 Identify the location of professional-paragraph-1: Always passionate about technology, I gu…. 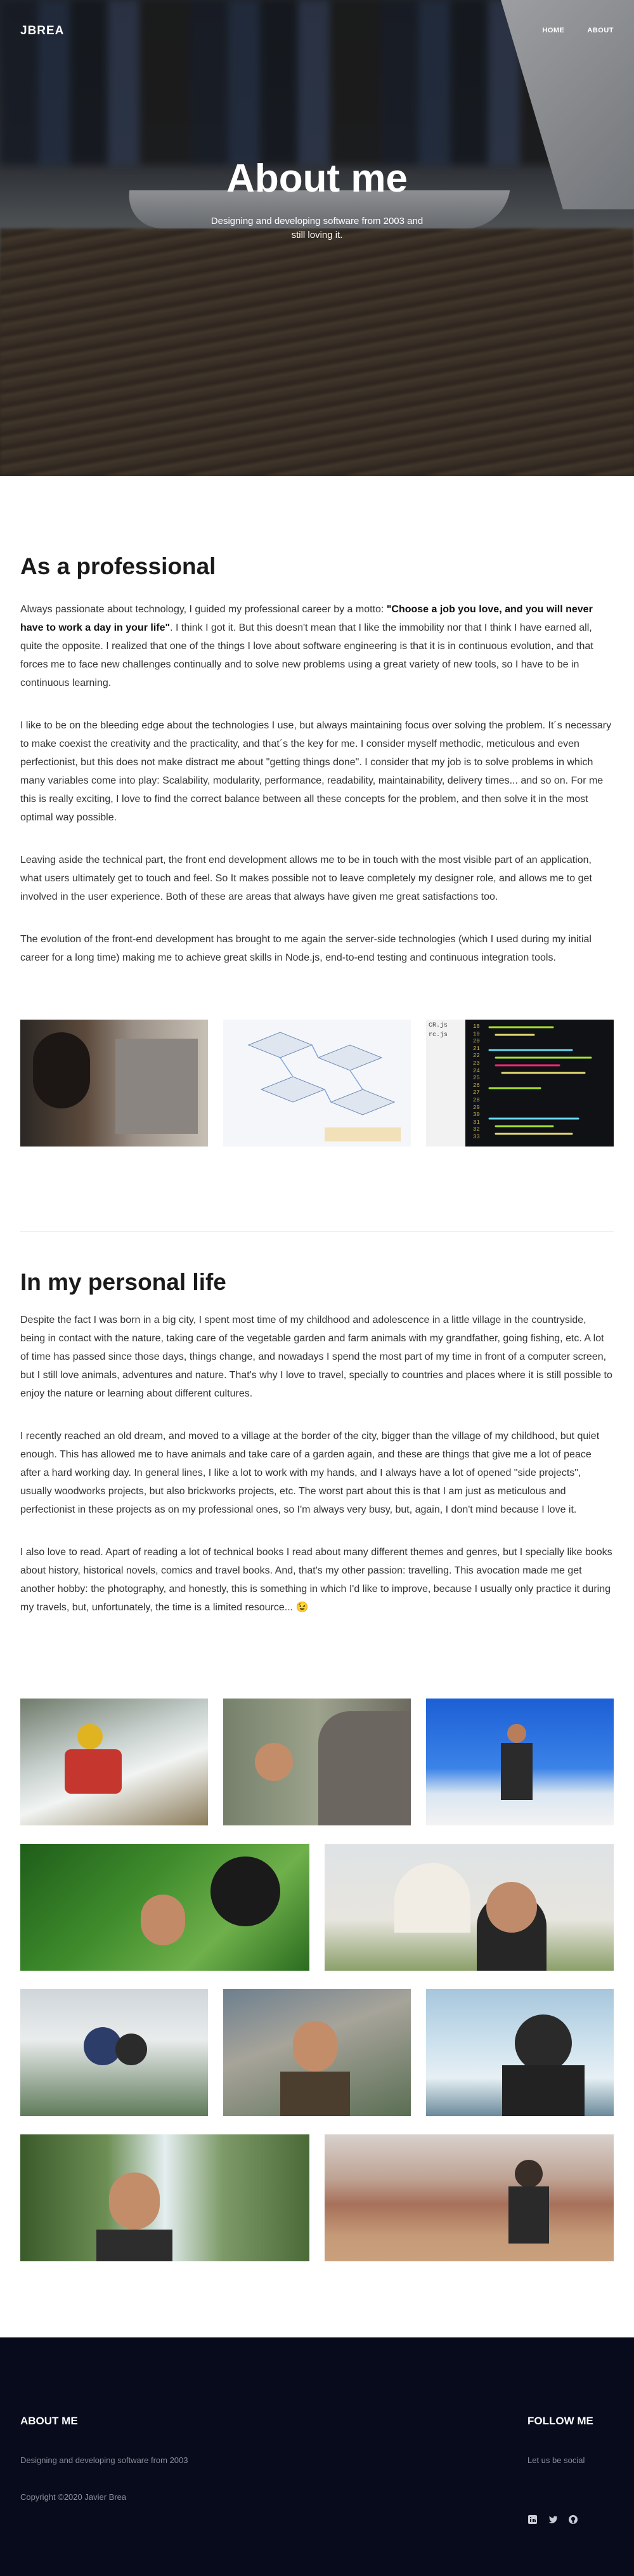
(306, 646).